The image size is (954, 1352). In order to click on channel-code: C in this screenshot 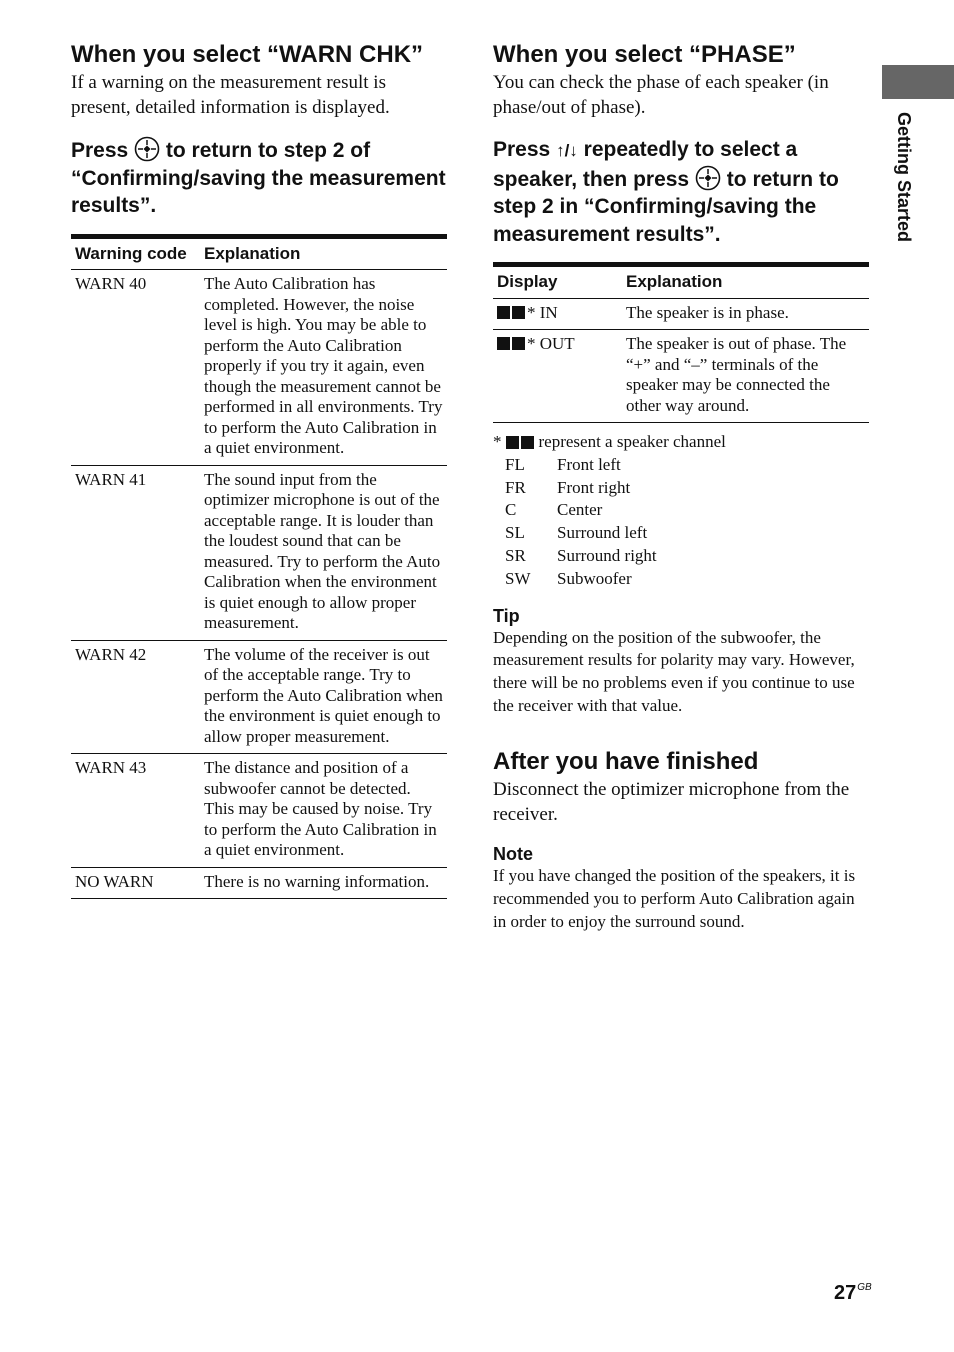, I will do `click(511, 510)`.